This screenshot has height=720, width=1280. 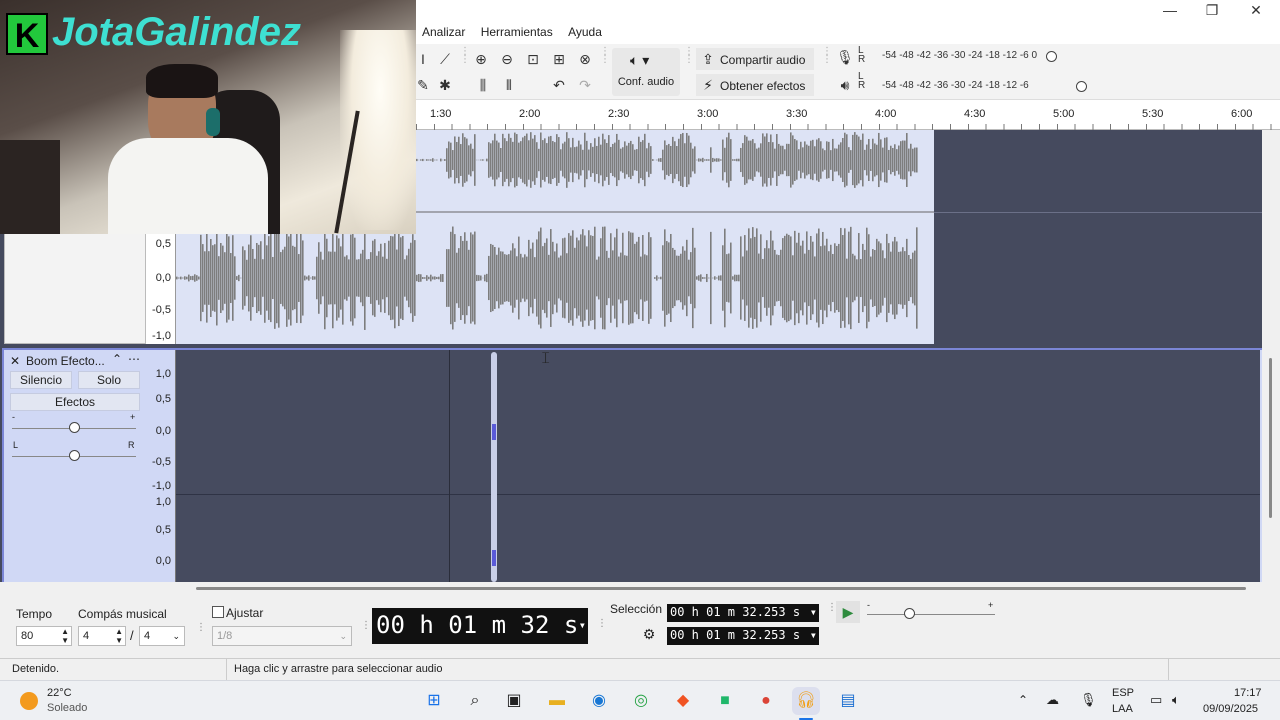 I want to click on time-display: 00 h 01 m 32 s ▾, so click(x=480, y=626).